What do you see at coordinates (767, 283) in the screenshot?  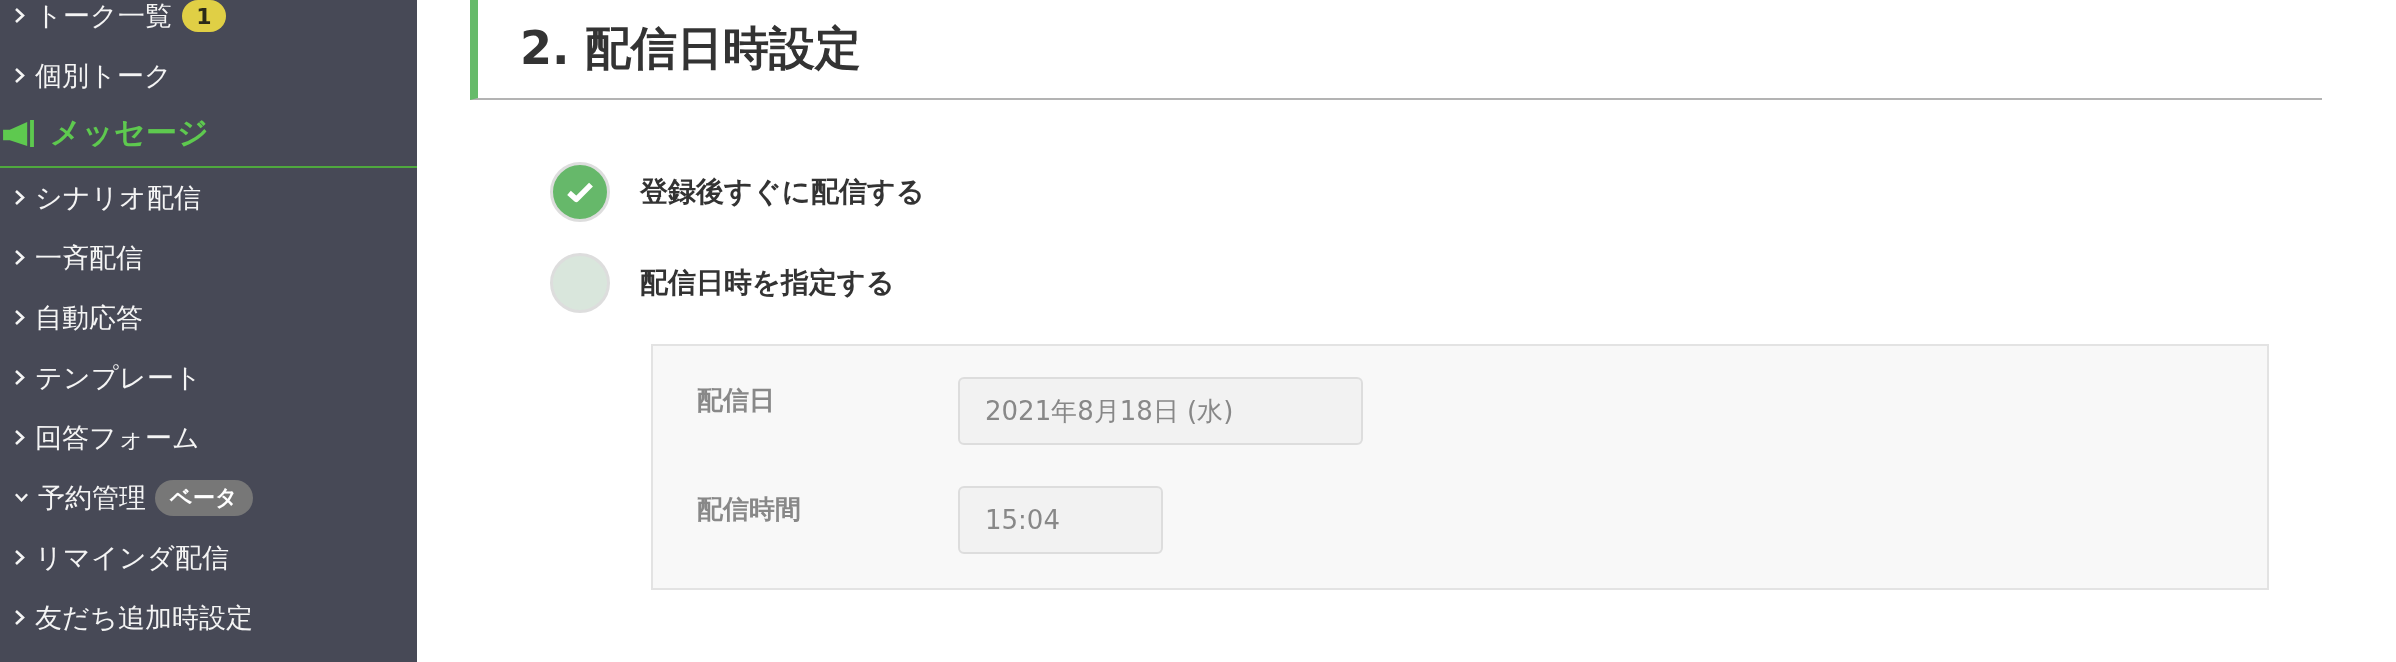 I see `radio-label: 配信日時を指定する` at bounding box center [767, 283].